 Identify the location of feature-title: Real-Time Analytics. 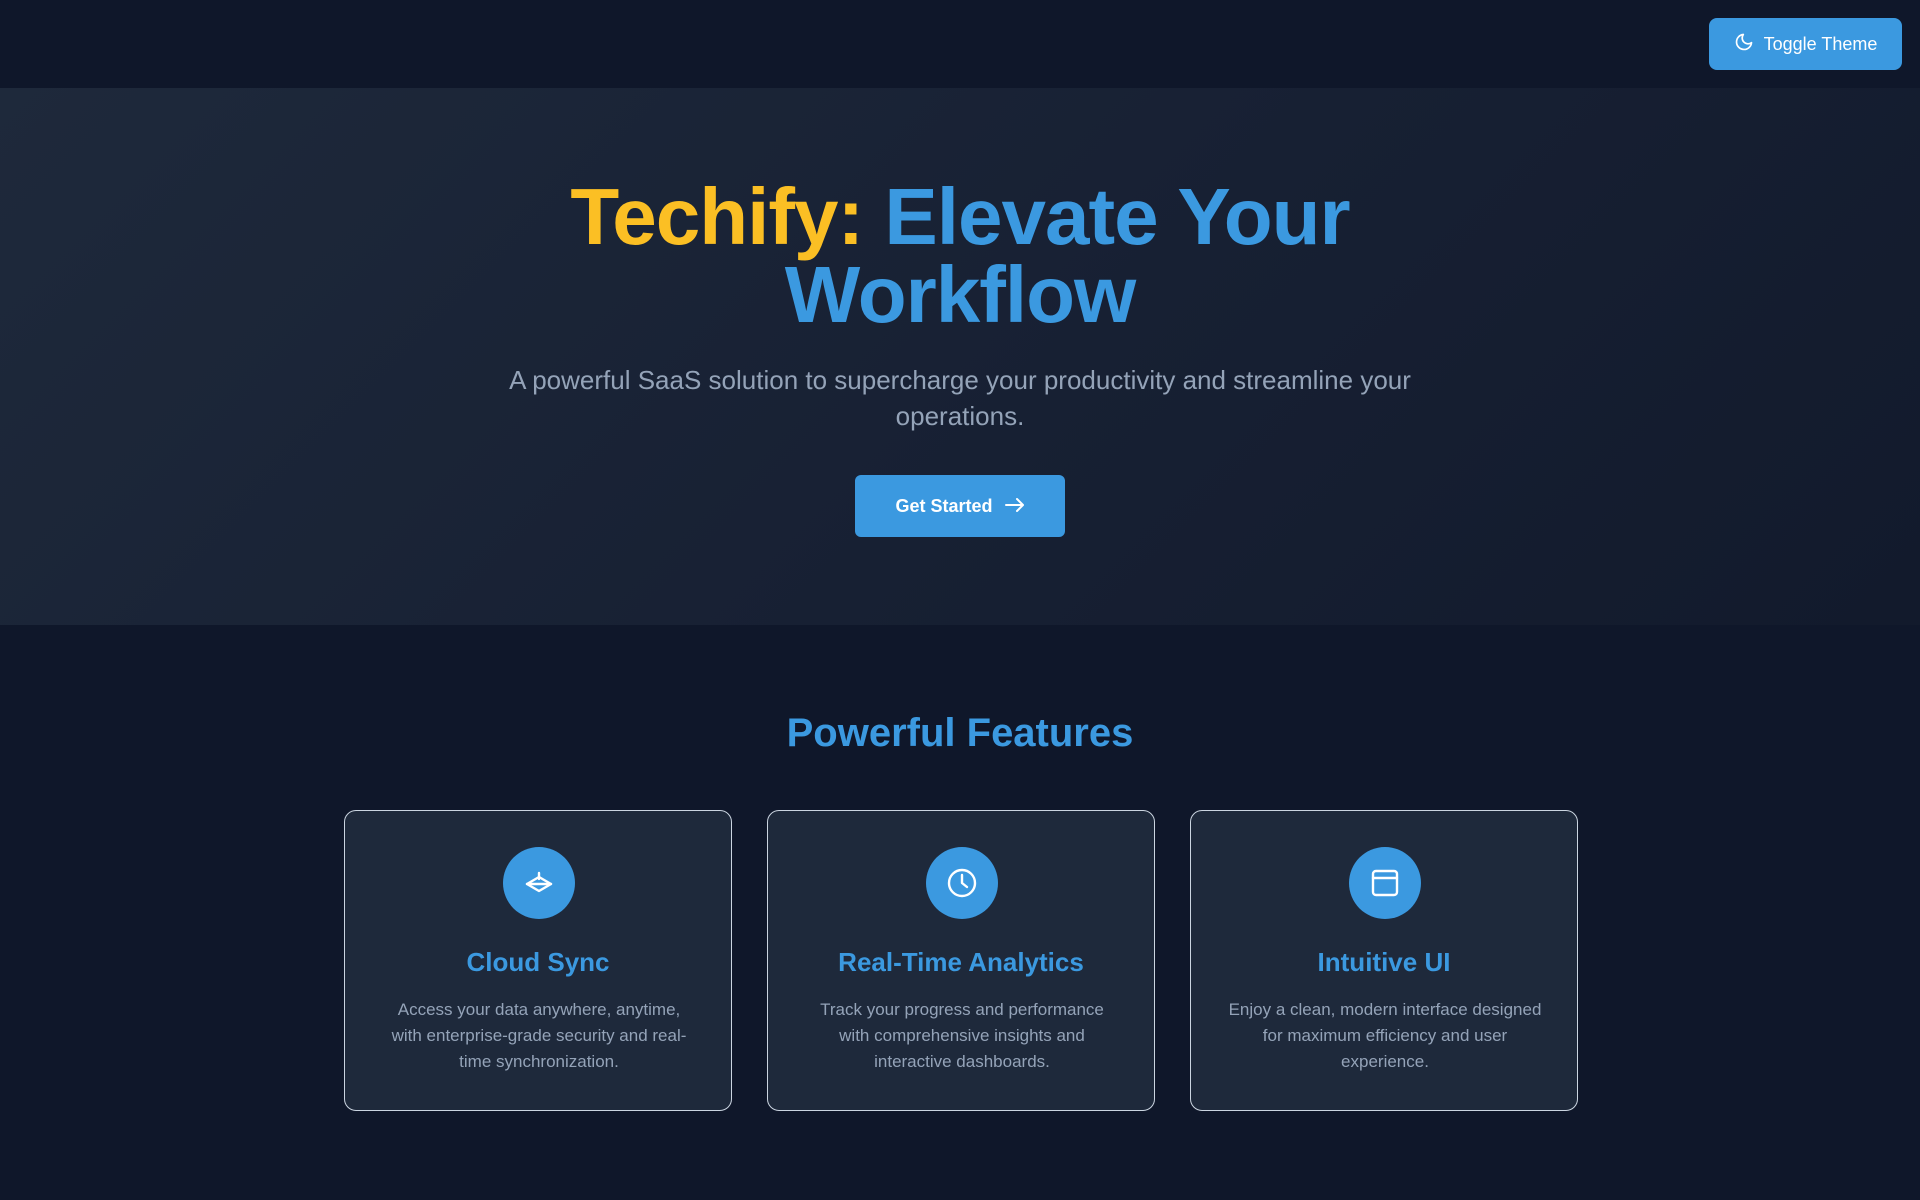
(961, 962).